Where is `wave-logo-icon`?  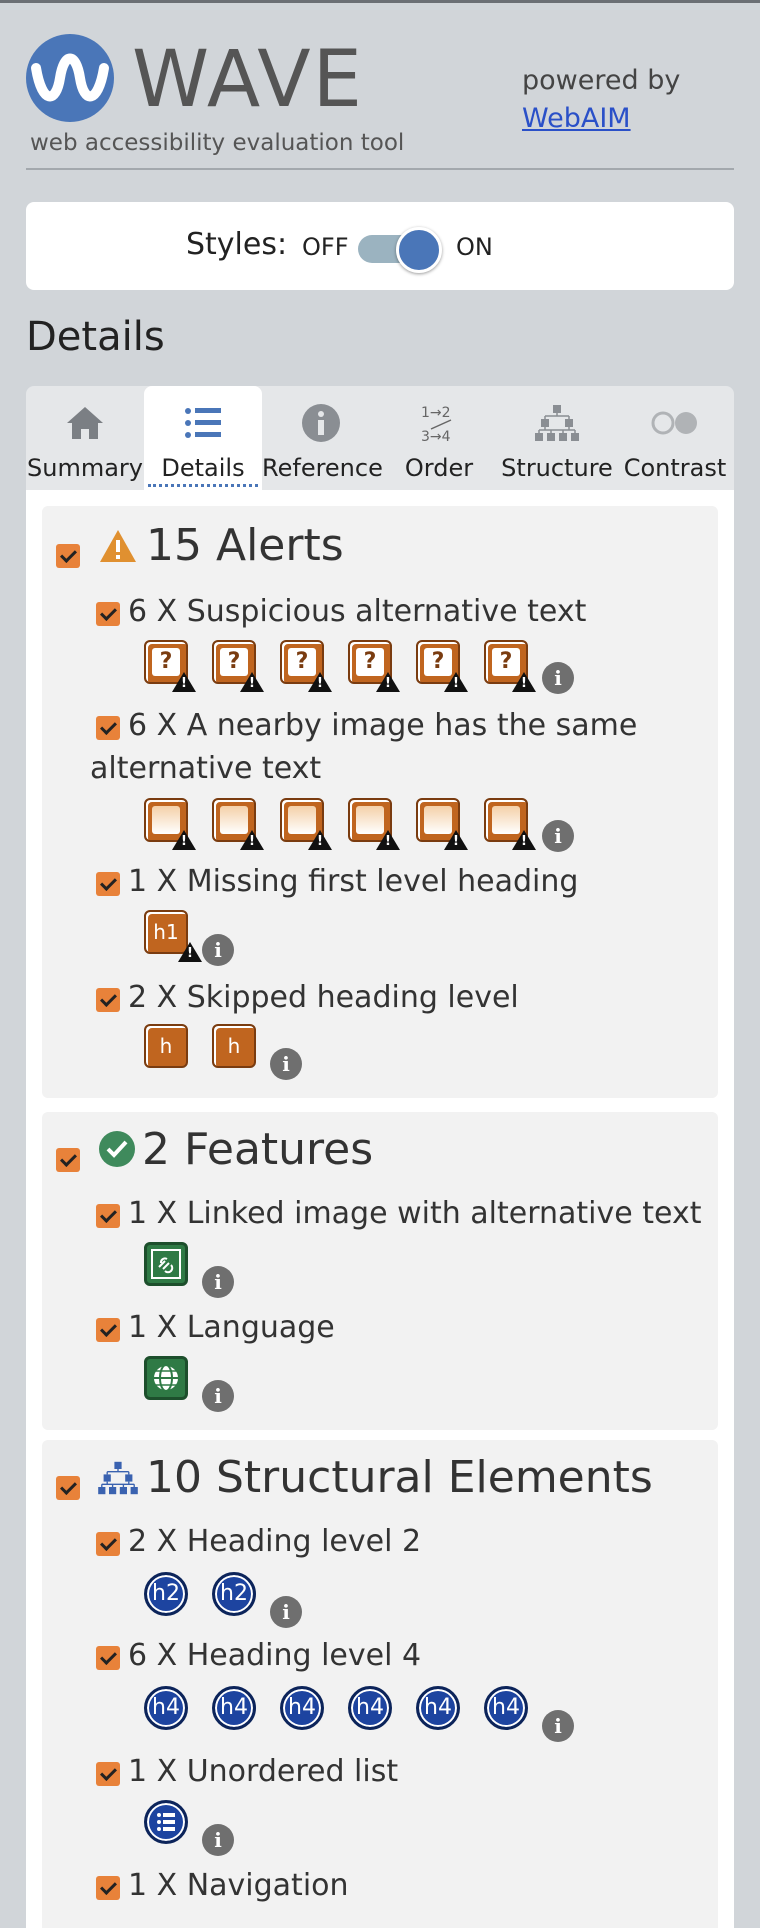 wave-logo-icon is located at coordinates (70, 78).